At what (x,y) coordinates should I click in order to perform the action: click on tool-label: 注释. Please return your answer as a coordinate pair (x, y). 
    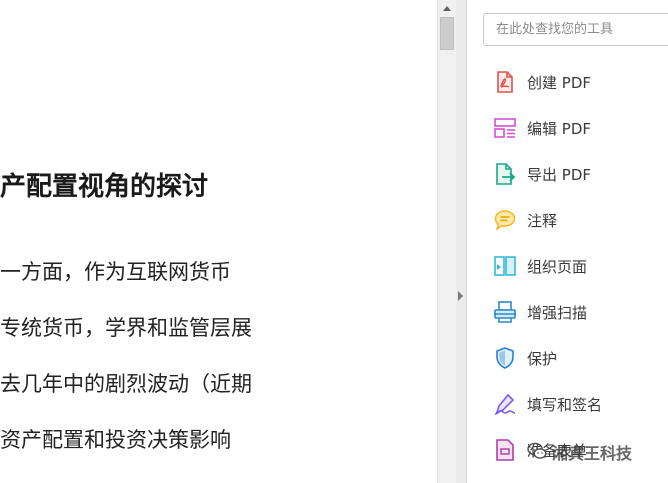
    Looking at the image, I should click on (542, 221).